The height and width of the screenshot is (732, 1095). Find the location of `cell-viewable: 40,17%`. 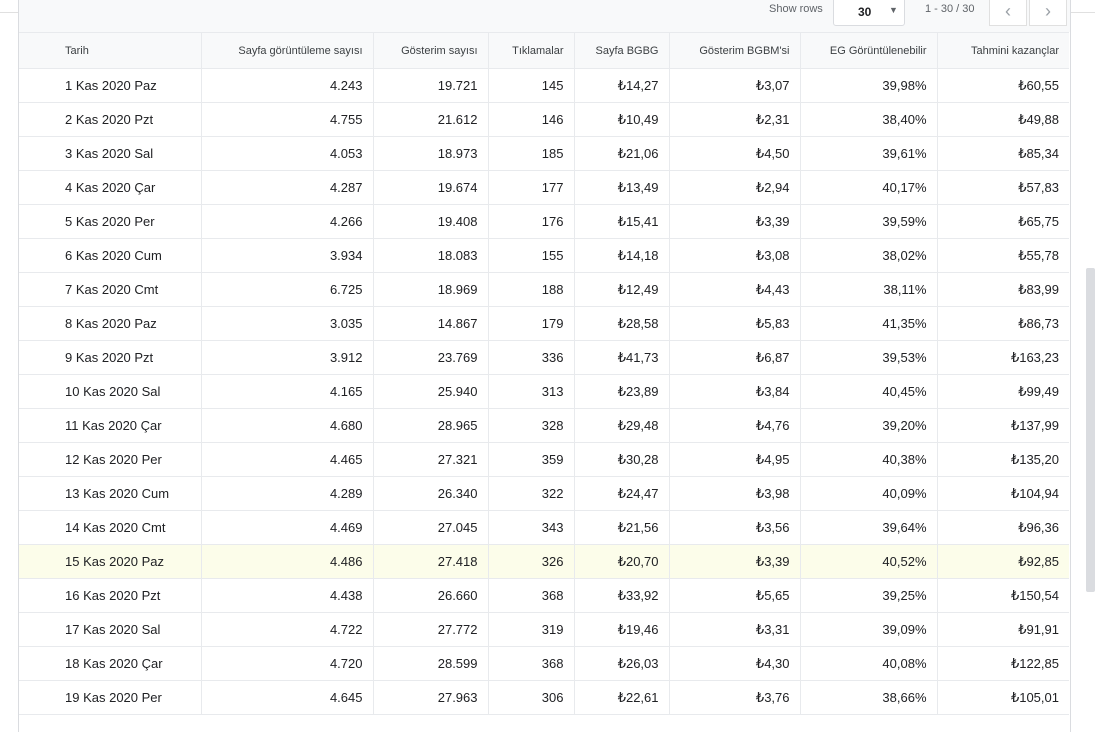

cell-viewable: 40,17% is located at coordinates (869, 187).